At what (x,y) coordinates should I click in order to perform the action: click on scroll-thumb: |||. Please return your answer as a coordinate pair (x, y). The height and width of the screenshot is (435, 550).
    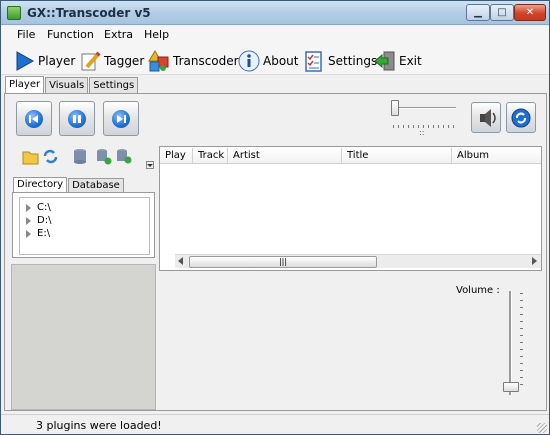
    Looking at the image, I should click on (283, 262).